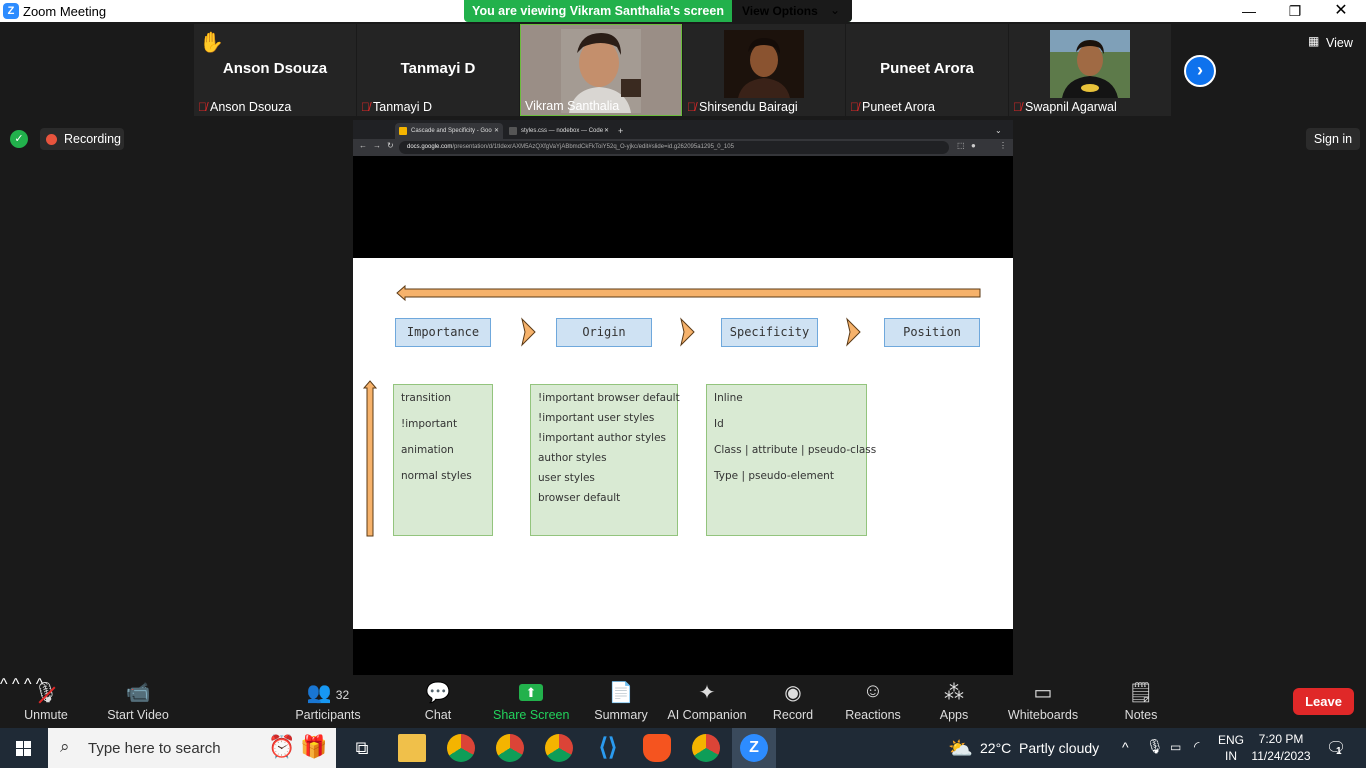  Describe the element at coordinates (531, 702) in the screenshot. I see `share-screen-button: ⬆ Share Screen` at that location.